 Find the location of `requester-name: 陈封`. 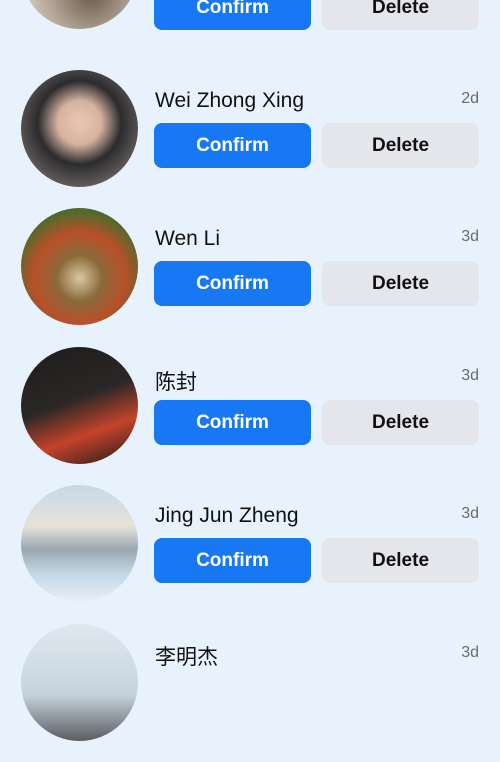

requester-name: 陈封 is located at coordinates (176, 381).